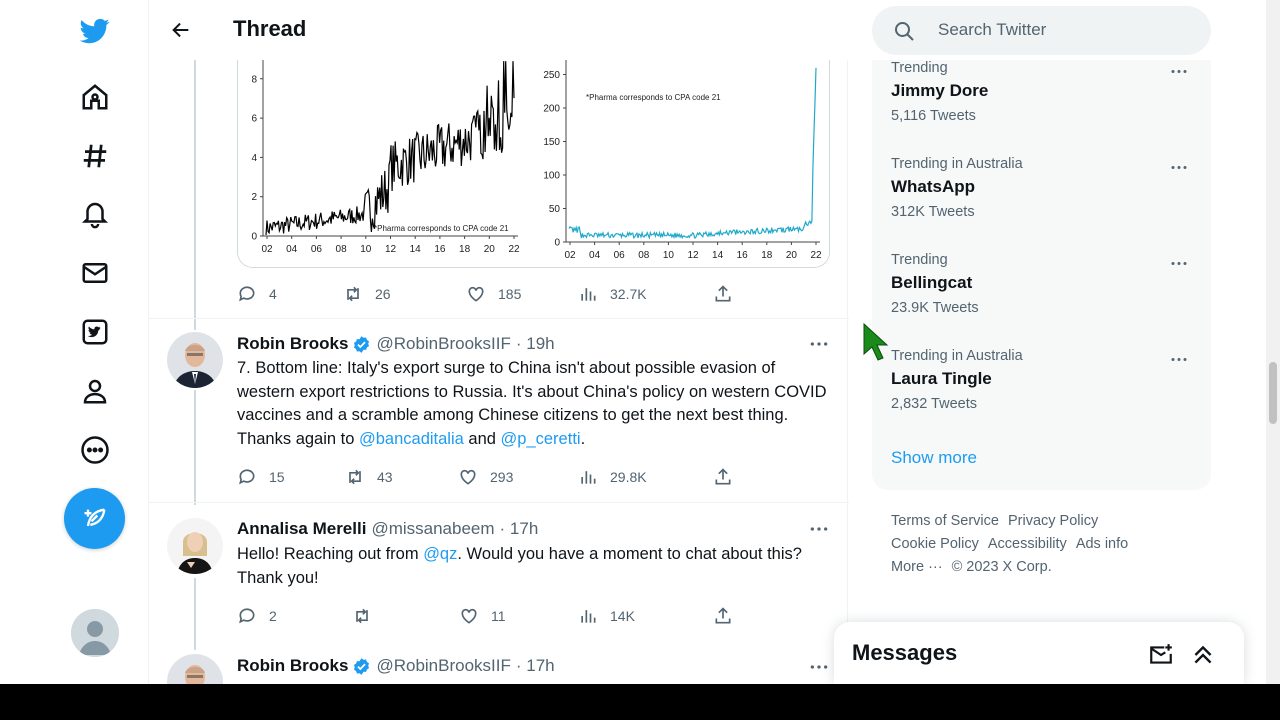 This screenshot has height=720, width=1280. What do you see at coordinates (1273, 342) in the screenshot?
I see `page-scrollbar` at bounding box center [1273, 342].